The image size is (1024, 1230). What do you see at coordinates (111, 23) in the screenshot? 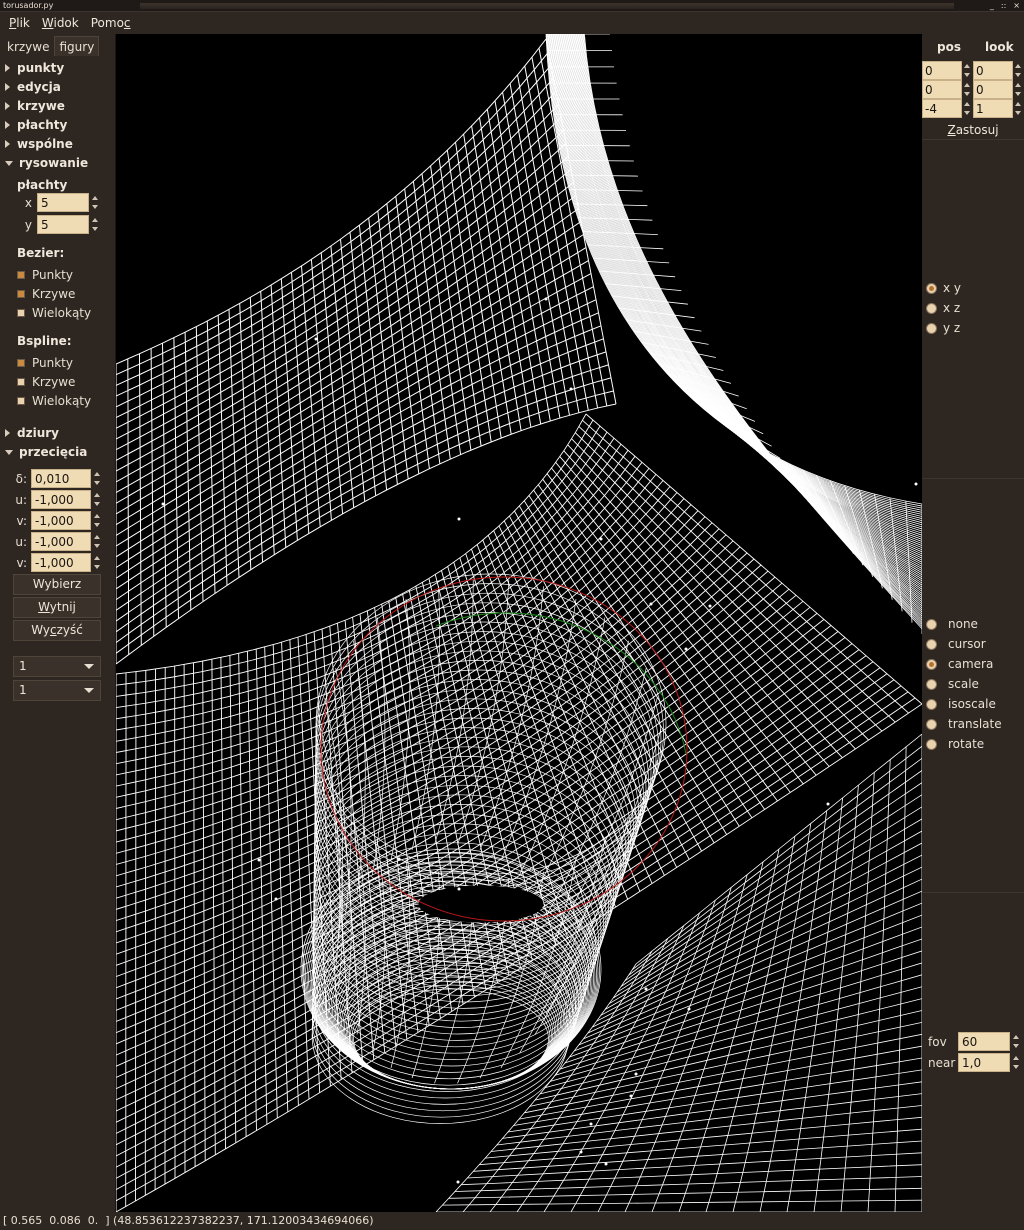
I see `menu-pomoc: Pomoc` at bounding box center [111, 23].